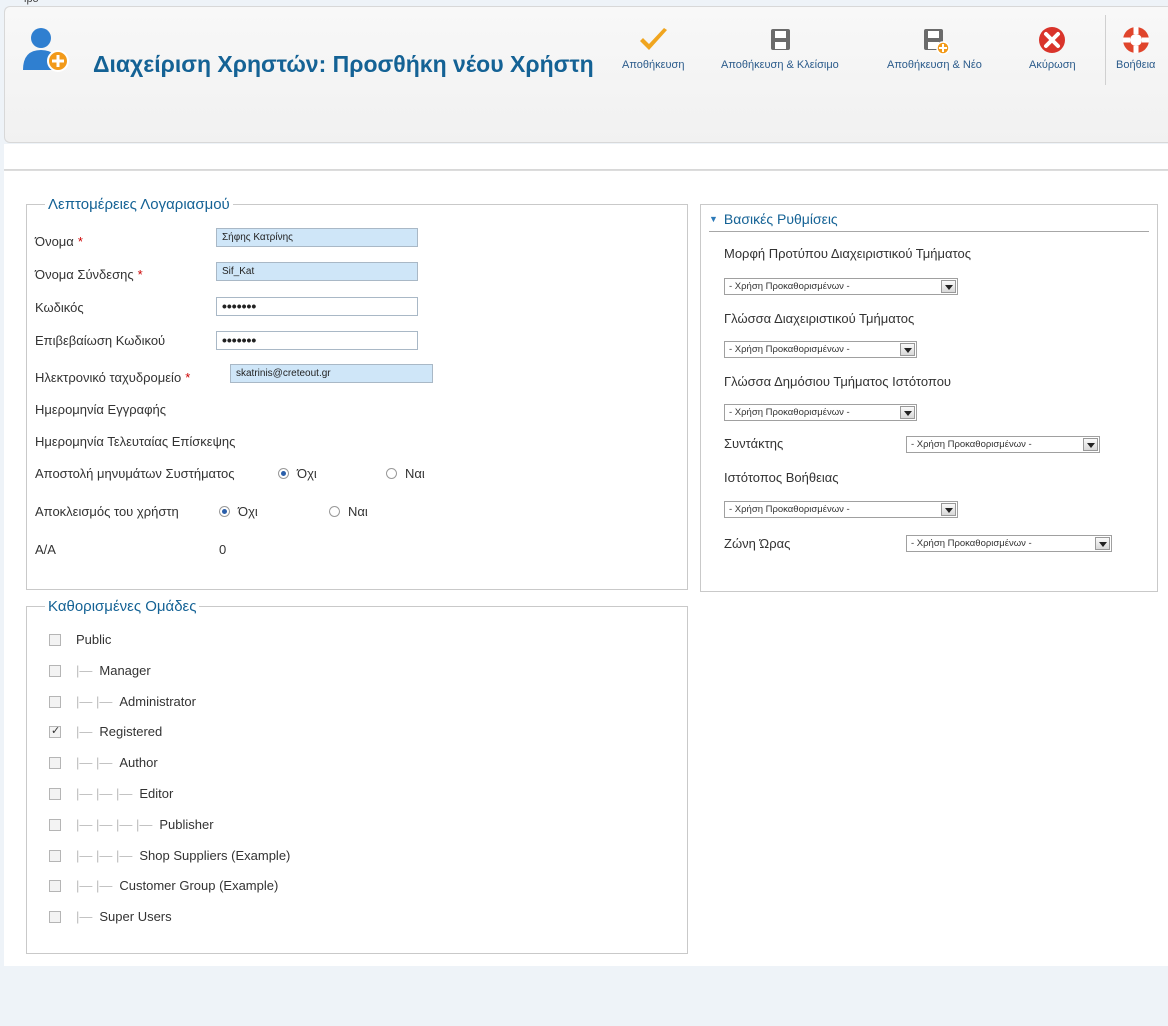 This screenshot has height=1026, width=1168. What do you see at coordinates (789, 349) in the screenshot?
I see `admin-language-value: - Χρήση Προκαθορισμένων -` at bounding box center [789, 349].